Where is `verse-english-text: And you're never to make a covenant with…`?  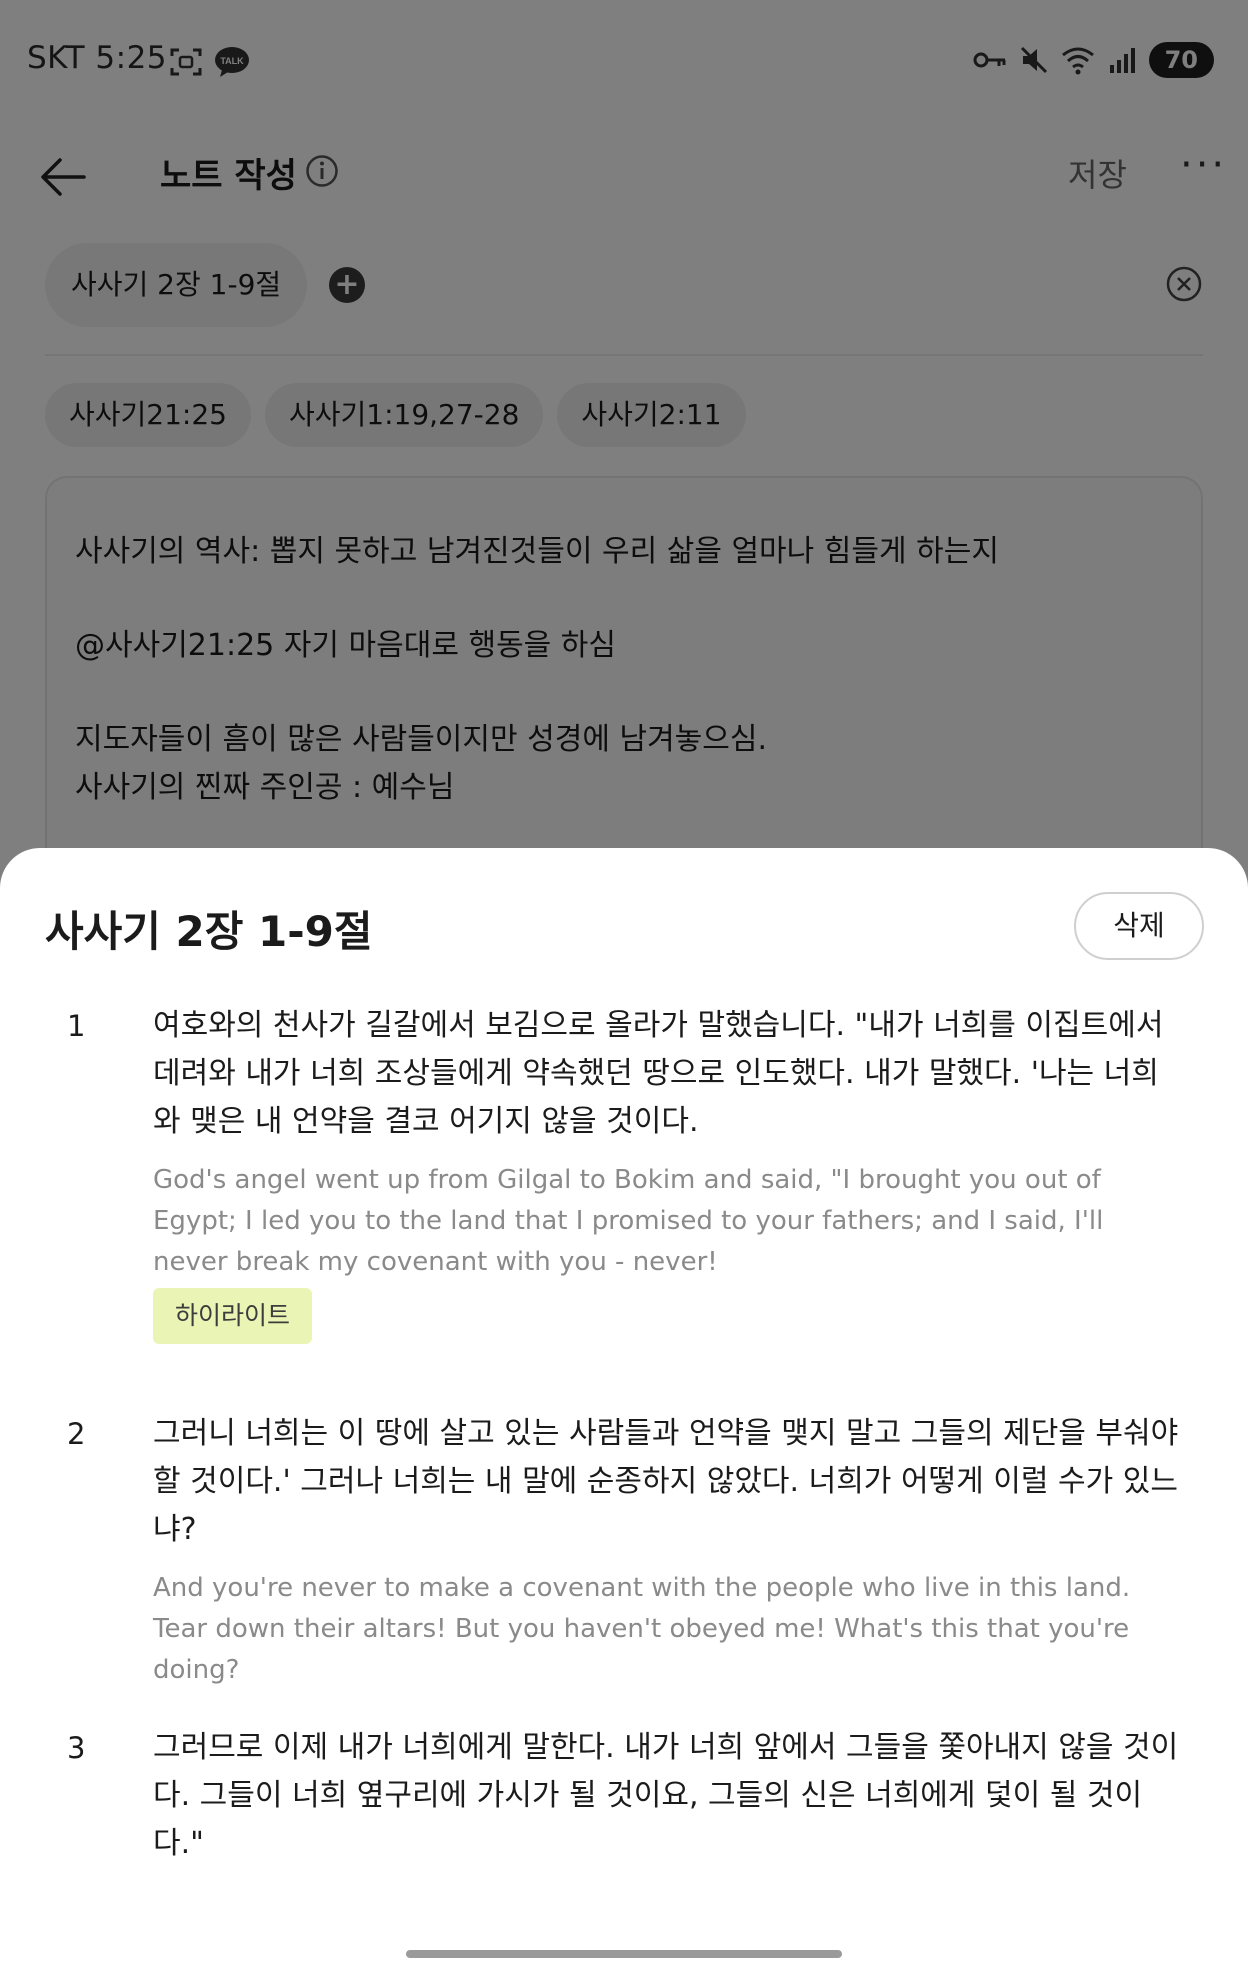 verse-english-text: And you're never to make a covenant with… is located at coordinates (642, 1629).